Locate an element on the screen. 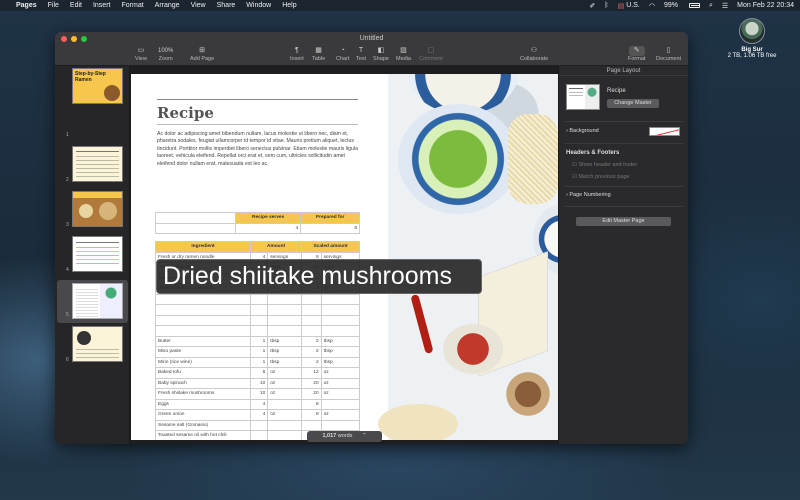 This screenshot has height=500, width=800. show-header-footer-checkbox: ☑ Show header and footer is located at coordinates (604, 165).